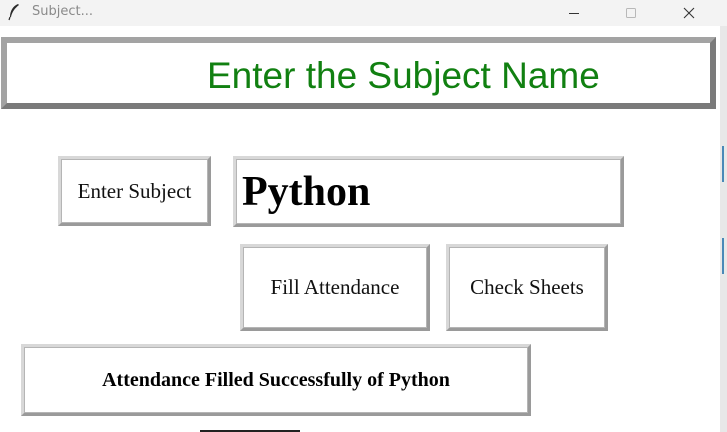 The height and width of the screenshot is (432, 727). What do you see at coordinates (14, 12) in the screenshot?
I see `feather-icon` at bounding box center [14, 12].